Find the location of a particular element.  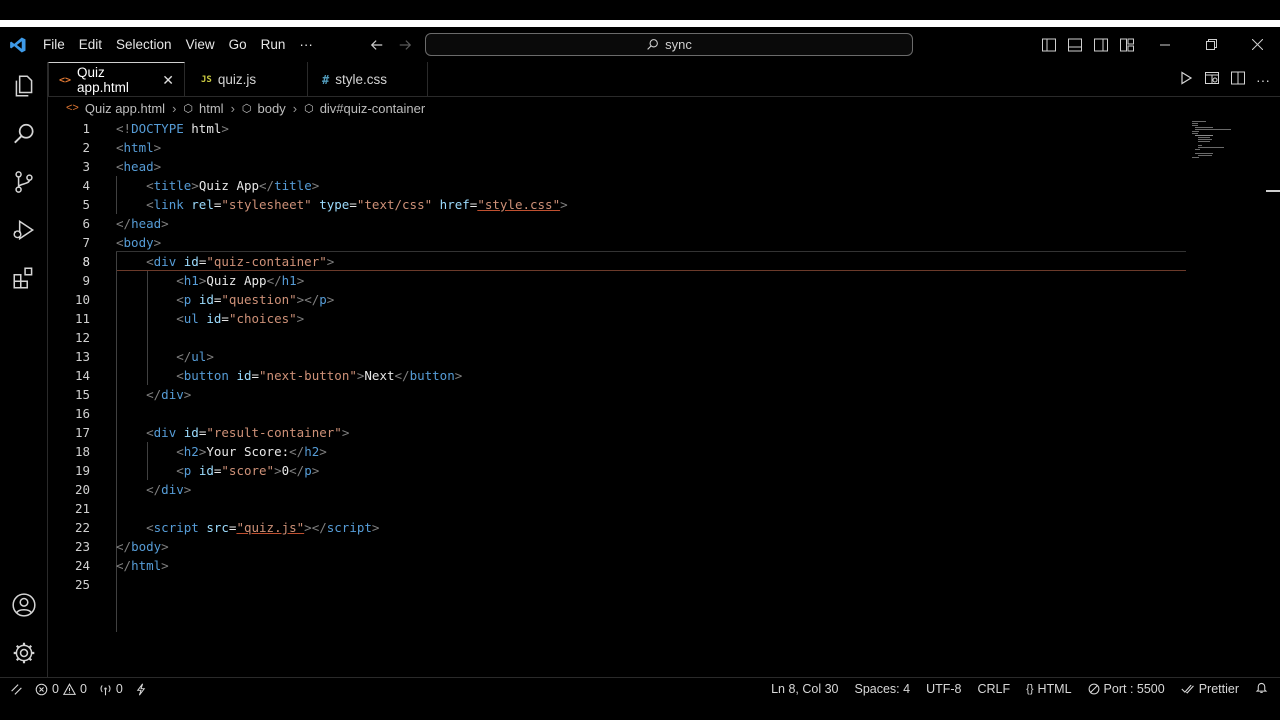

code-line-7: <body> is located at coordinates (139, 242).